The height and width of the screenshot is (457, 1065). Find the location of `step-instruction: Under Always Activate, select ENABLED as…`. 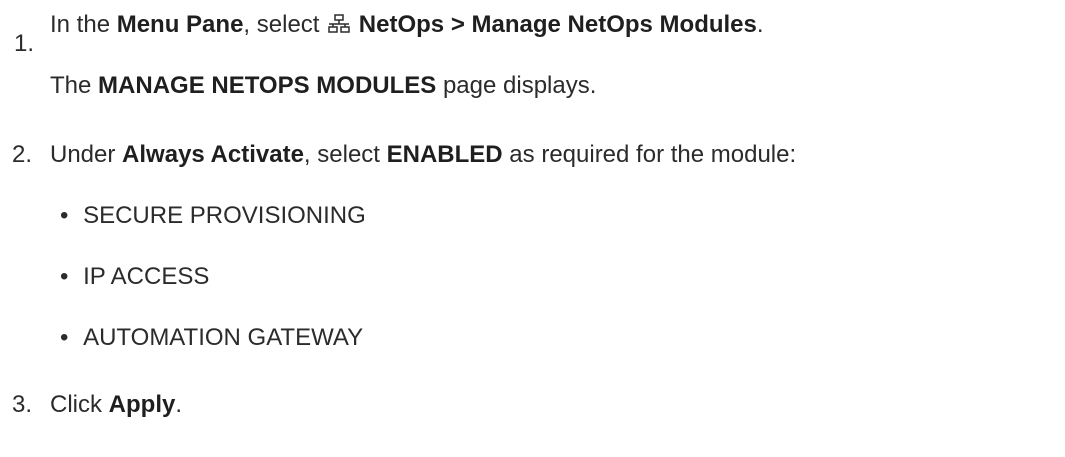

step-instruction: Under Always Activate, select ENABLED as… is located at coordinates (423, 155).